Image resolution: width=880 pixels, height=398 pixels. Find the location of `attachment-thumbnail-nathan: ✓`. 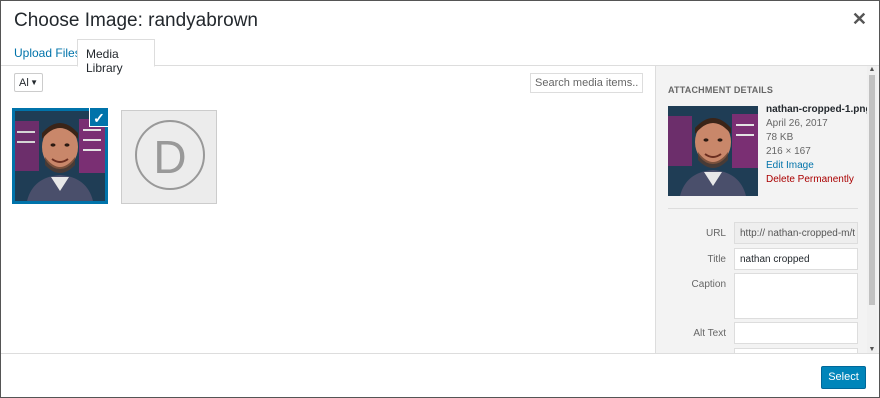

attachment-thumbnail-nathan: ✓ is located at coordinates (60, 155).